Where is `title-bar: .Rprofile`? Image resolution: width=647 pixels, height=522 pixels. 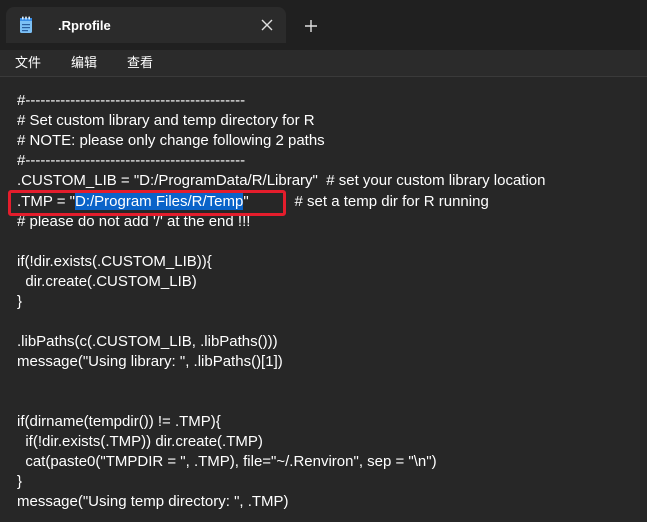 title-bar: .Rprofile is located at coordinates (323, 25).